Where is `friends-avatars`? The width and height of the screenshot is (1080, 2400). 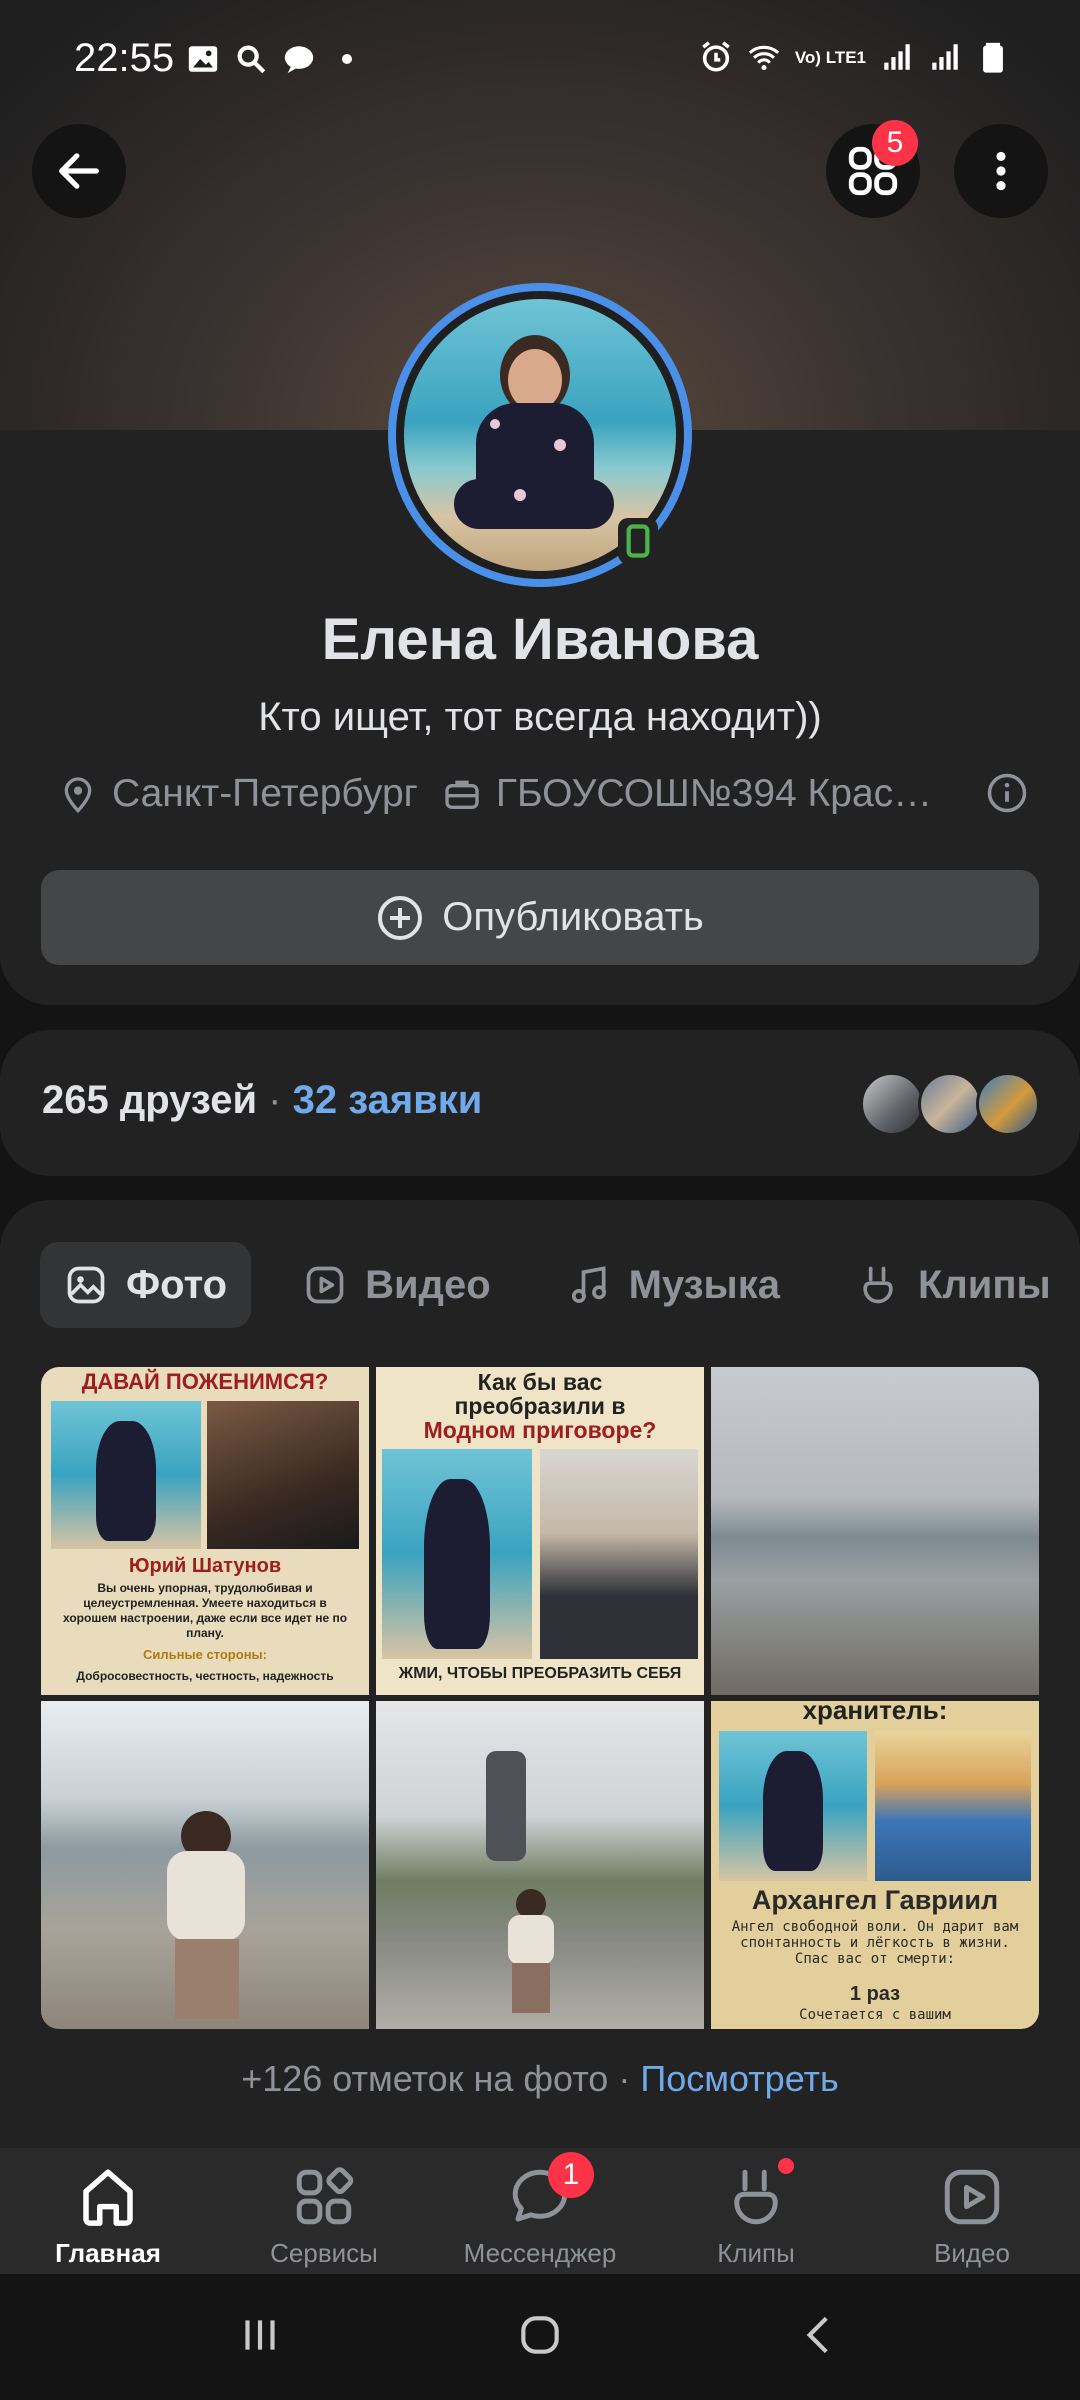
friends-avatars is located at coordinates (950, 1104).